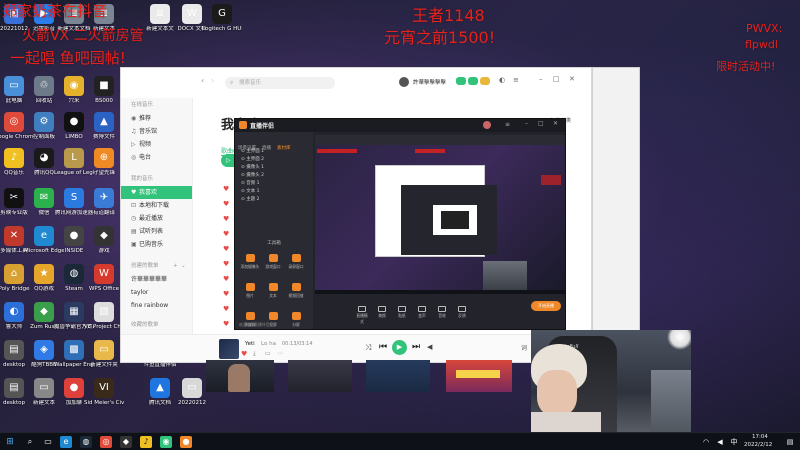 This screenshot has height=450, width=800. Describe the element at coordinates (104, 167) in the screenshot. I see `desktop-icon-19: ⊕ 守望先锋` at that location.